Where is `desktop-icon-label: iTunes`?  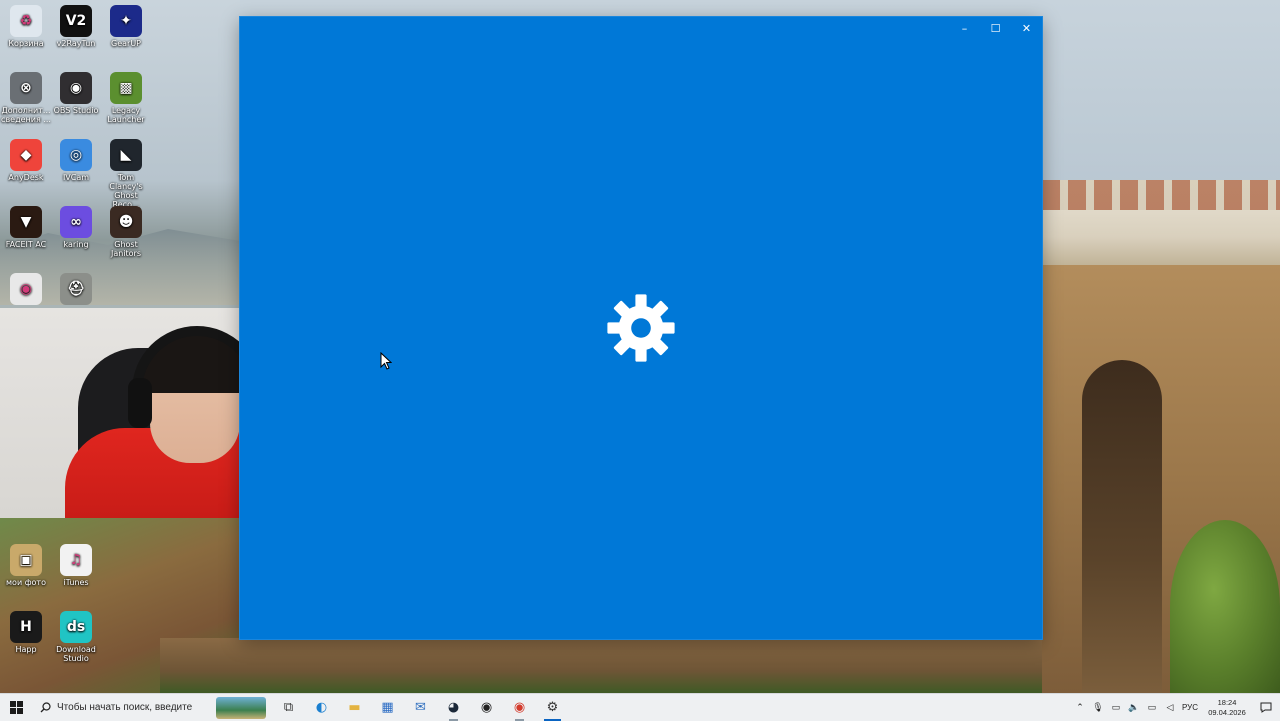 desktop-icon-label: iTunes is located at coordinates (76, 582).